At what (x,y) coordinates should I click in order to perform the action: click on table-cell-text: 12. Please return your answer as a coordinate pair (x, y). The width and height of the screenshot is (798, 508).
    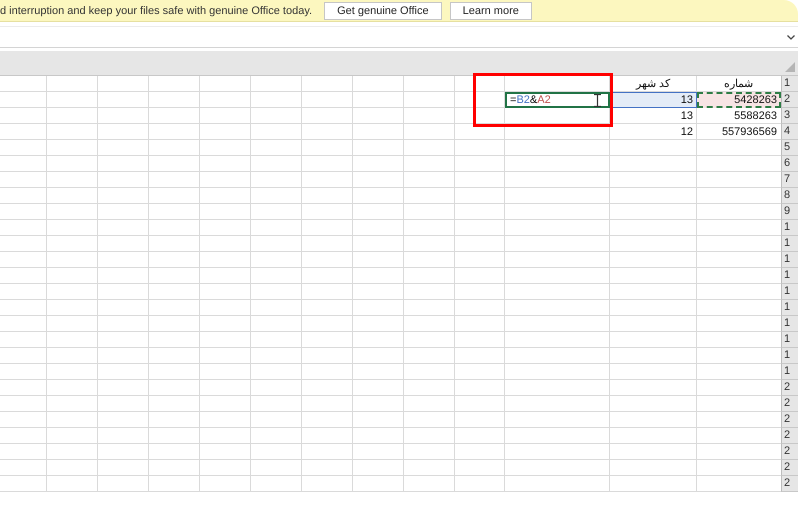
    Looking at the image, I should click on (687, 132).